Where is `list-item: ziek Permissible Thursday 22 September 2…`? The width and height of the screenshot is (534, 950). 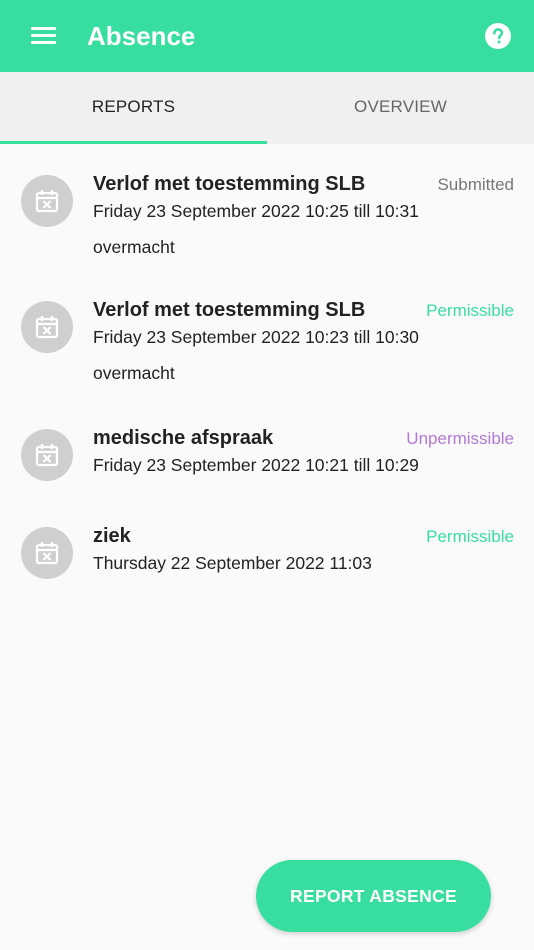
list-item: ziek Permissible Thursday 22 September 2… is located at coordinates (267, 543).